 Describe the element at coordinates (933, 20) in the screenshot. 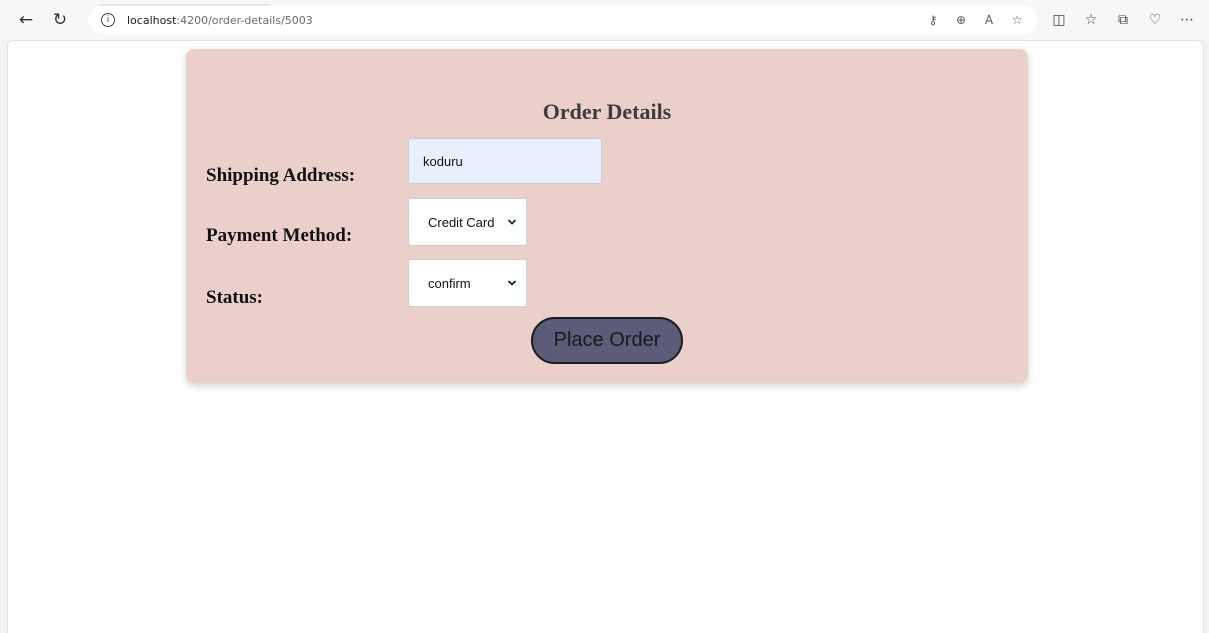

I see `key-icon: ⚷` at that location.